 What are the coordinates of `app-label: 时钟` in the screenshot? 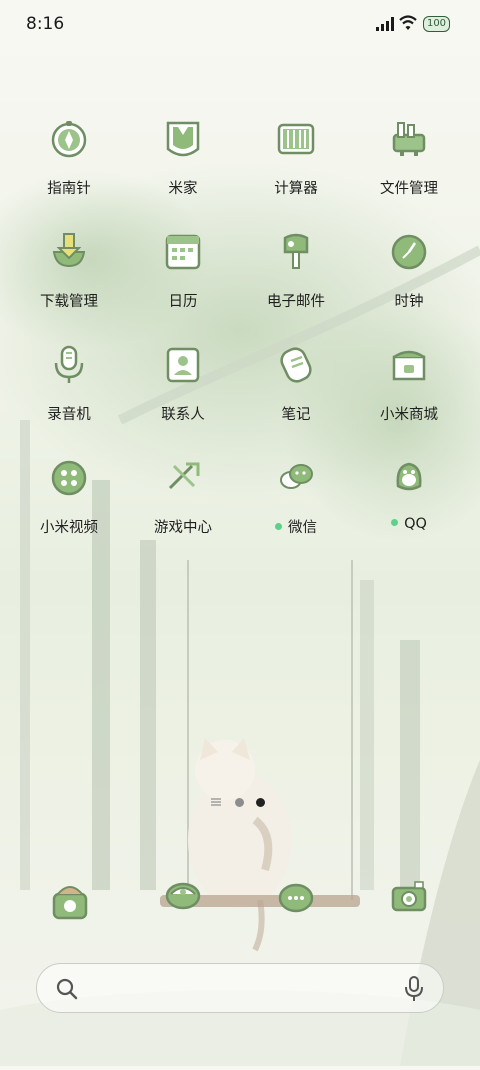 It's located at (409, 302).